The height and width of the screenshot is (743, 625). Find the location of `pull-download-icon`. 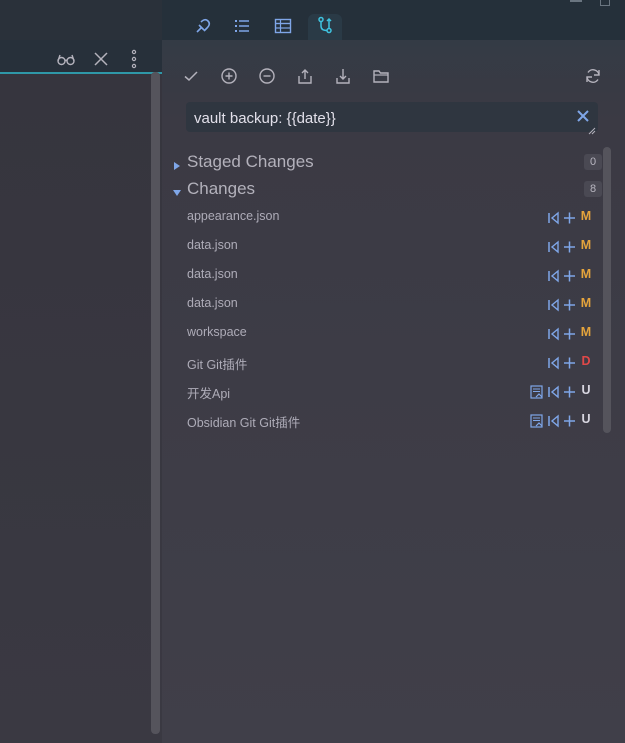

pull-download-icon is located at coordinates (343, 78).